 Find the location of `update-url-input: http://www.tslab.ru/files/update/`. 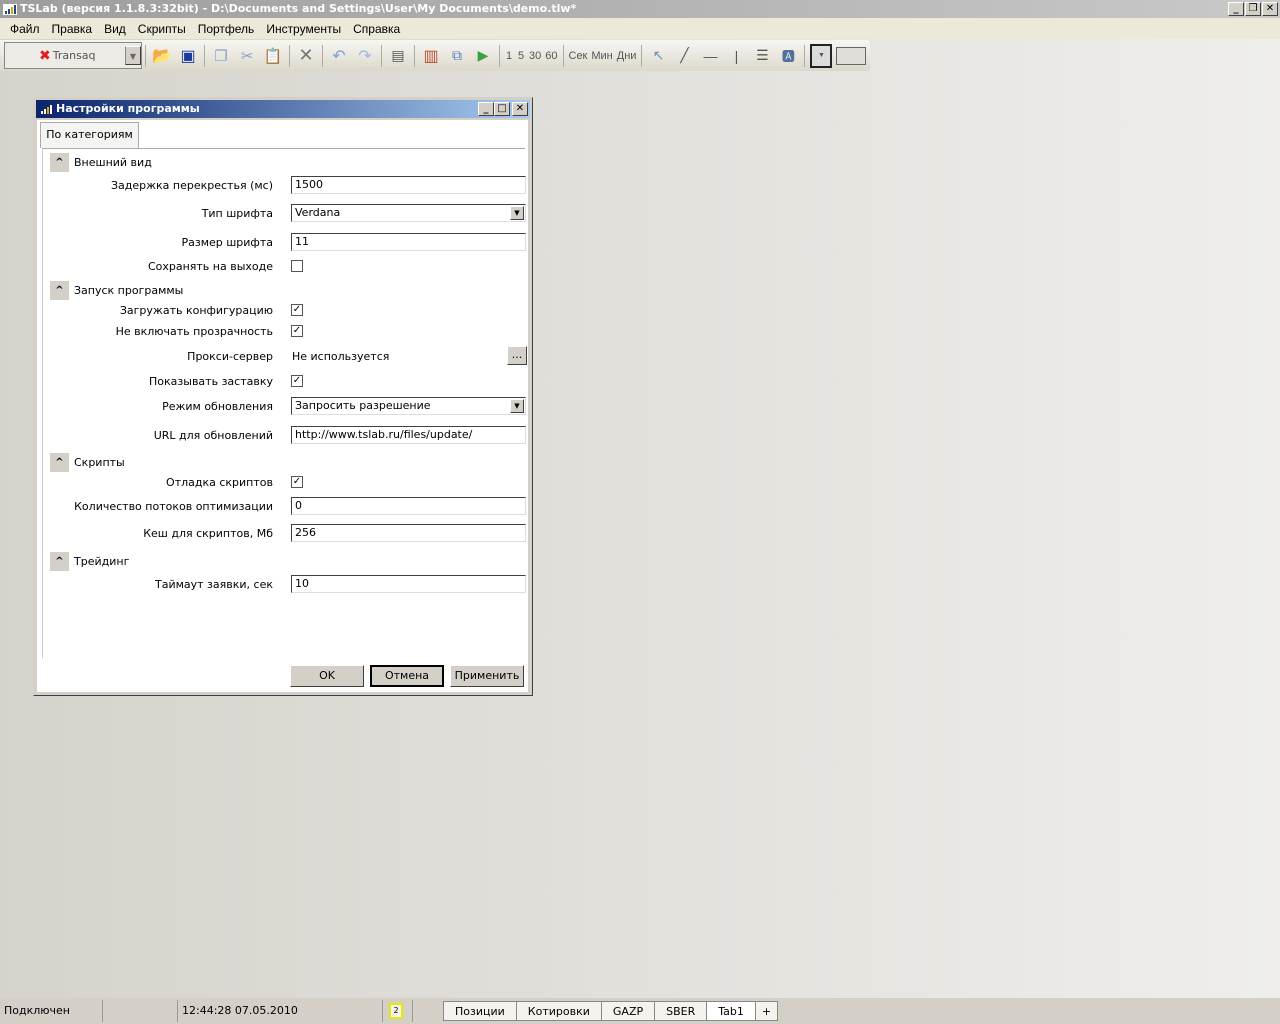

update-url-input: http://www.tslab.ru/files/update/ is located at coordinates (408, 435).